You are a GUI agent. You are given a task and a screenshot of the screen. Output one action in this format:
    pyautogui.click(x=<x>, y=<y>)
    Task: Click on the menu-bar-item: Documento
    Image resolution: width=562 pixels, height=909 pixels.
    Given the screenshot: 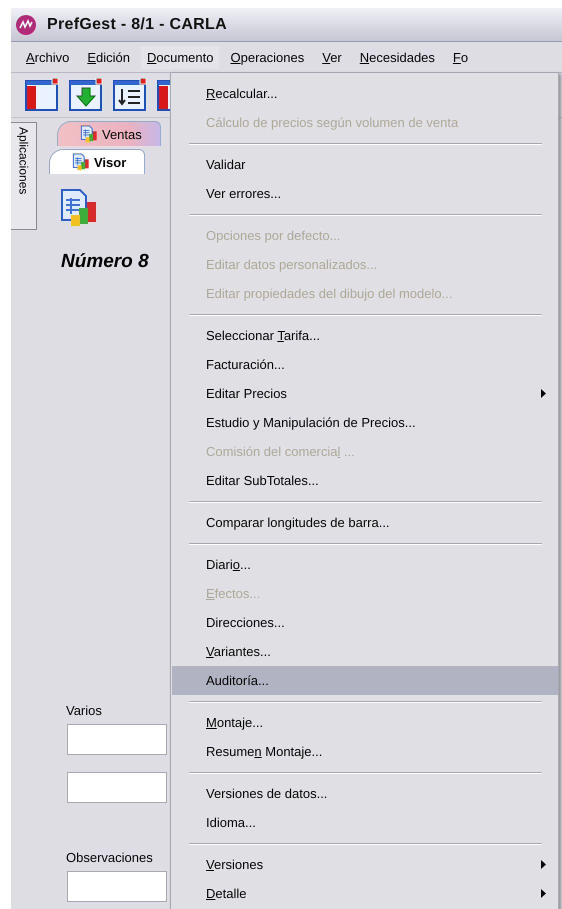 What is the action you would take?
    pyautogui.click(x=180, y=57)
    